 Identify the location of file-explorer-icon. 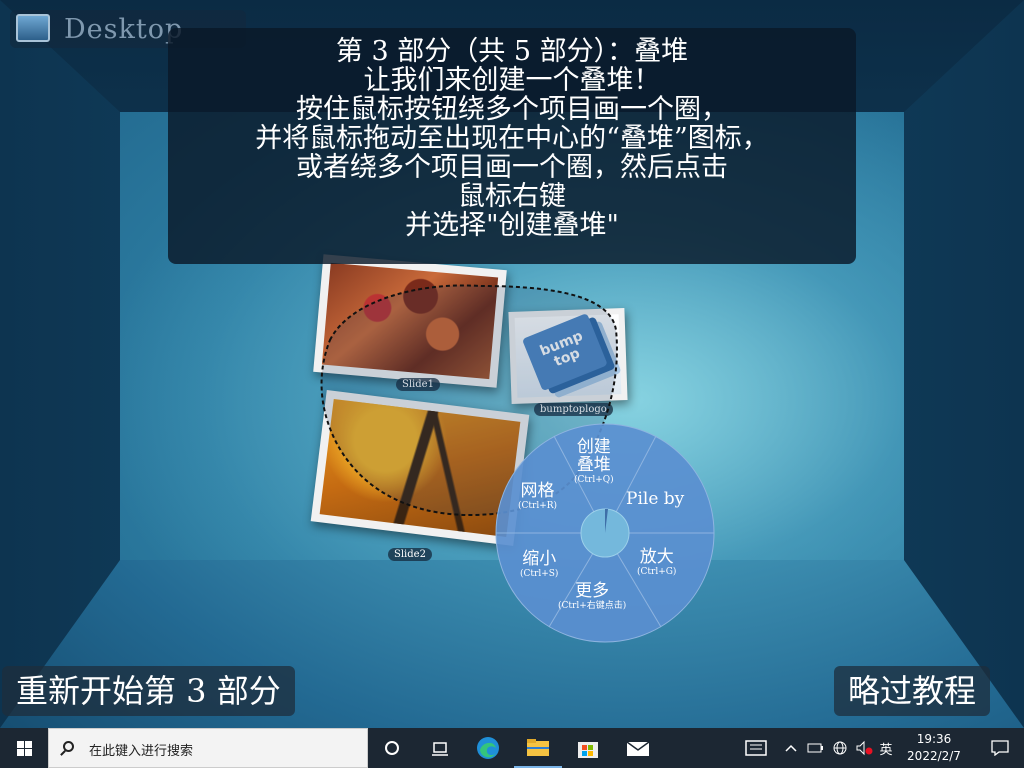
(538, 748).